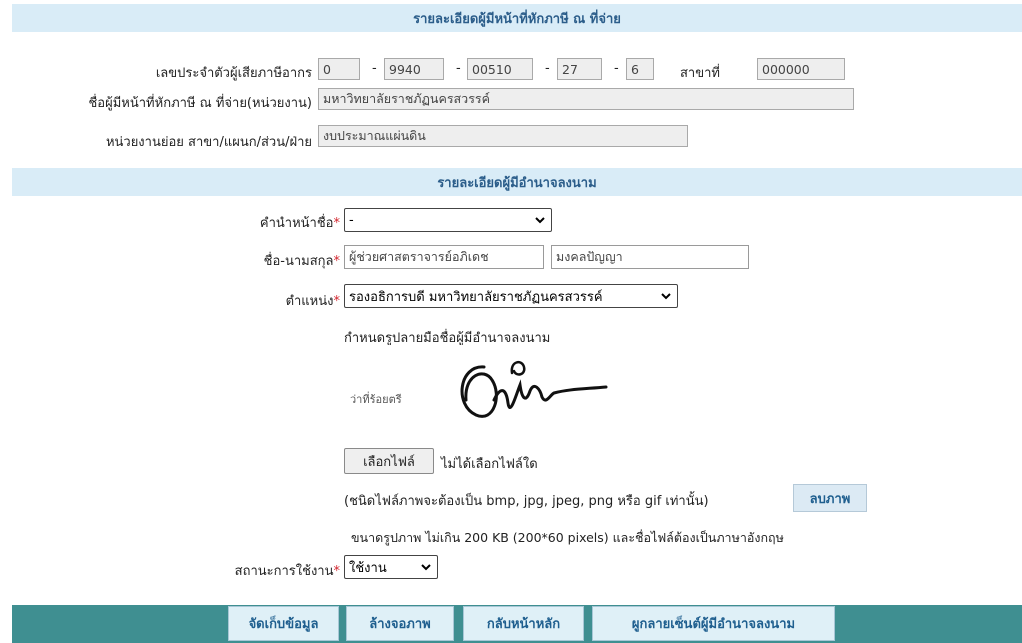 The height and width of the screenshot is (643, 1022). Describe the element at coordinates (391, 567) in the screenshot. I see `status-select: ใช้งาน` at that location.